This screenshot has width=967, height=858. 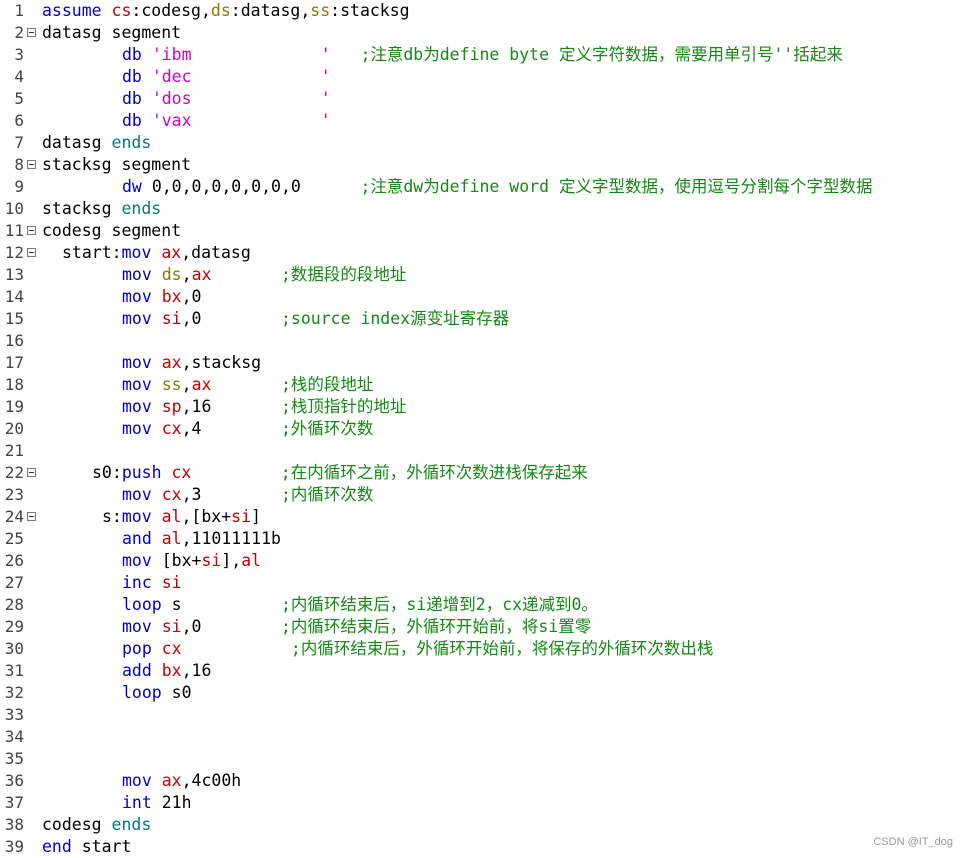 What do you see at coordinates (241, 98) in the screenshot?
I see `code-token: 'dos '` at bounding box center [241, 98].